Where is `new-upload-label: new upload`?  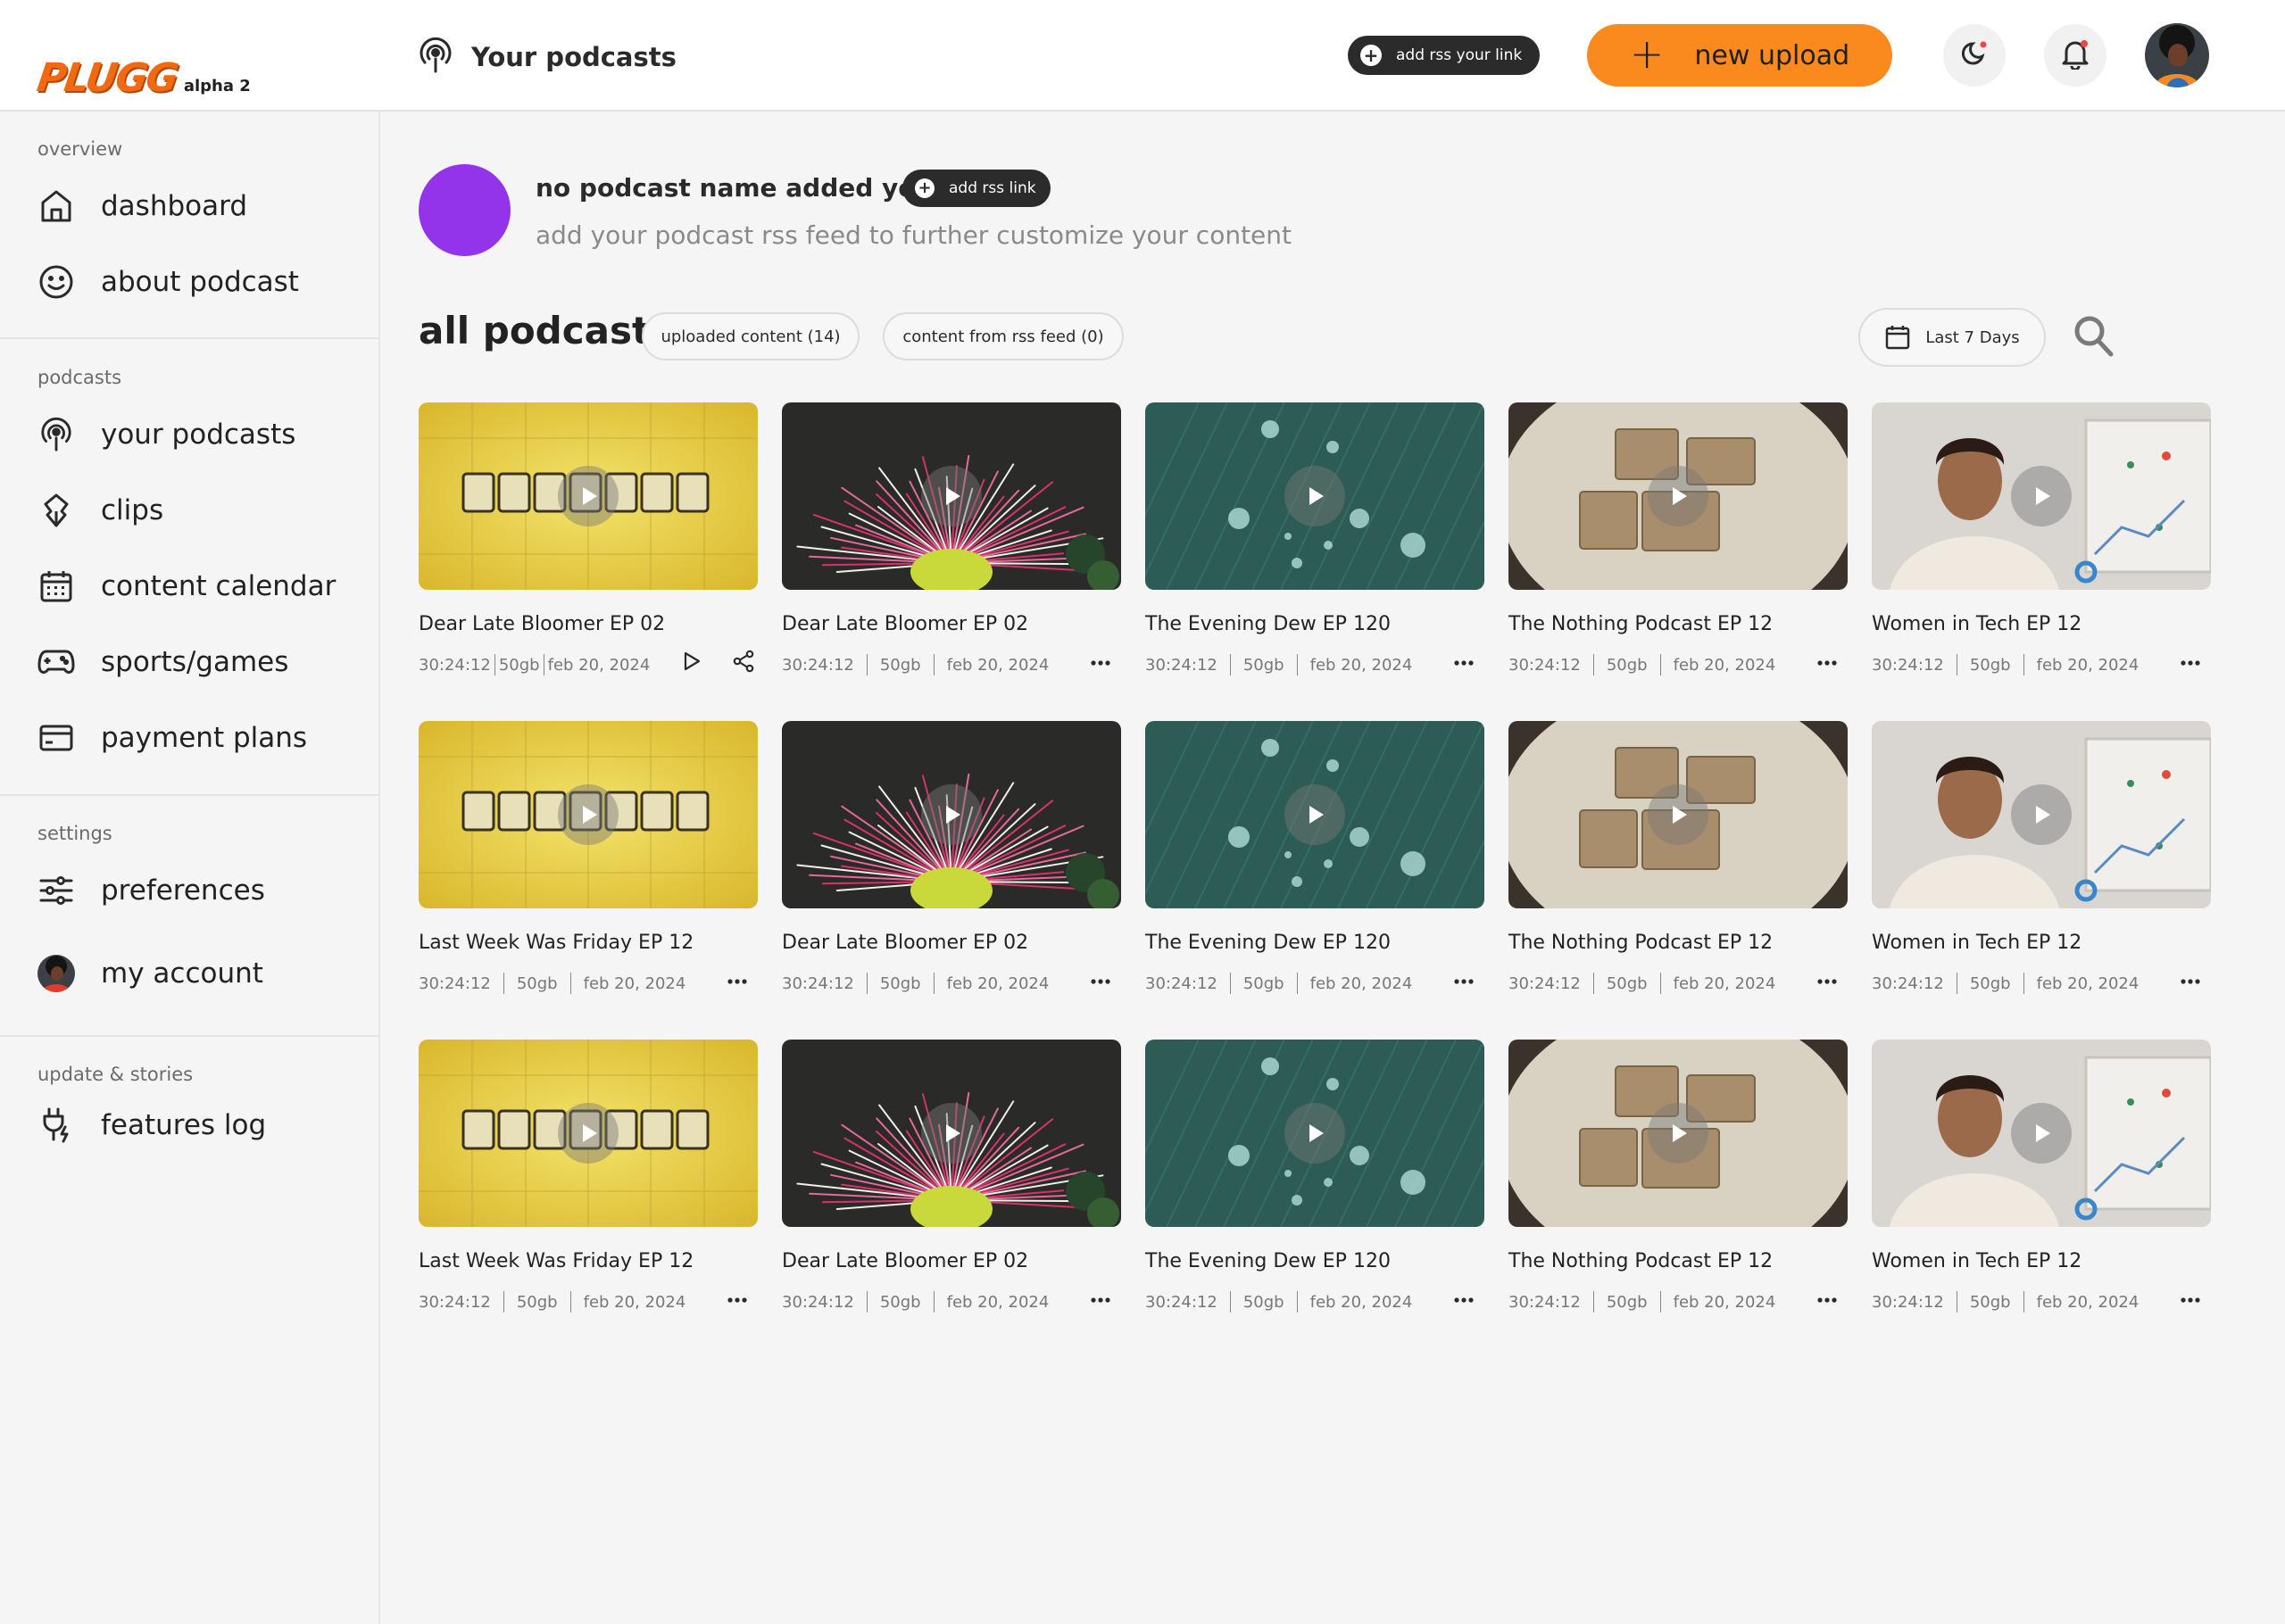 new-upload-label: new upload is located at coordinates (1772, 55).